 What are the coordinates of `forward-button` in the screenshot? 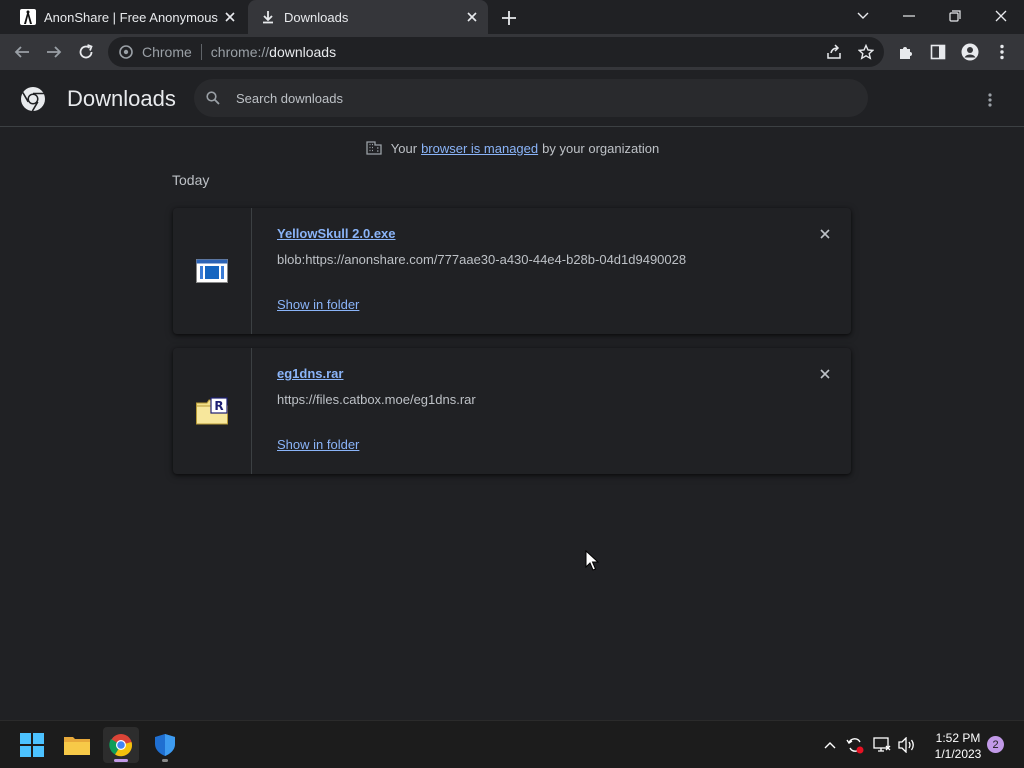 It's located at (54, 52).